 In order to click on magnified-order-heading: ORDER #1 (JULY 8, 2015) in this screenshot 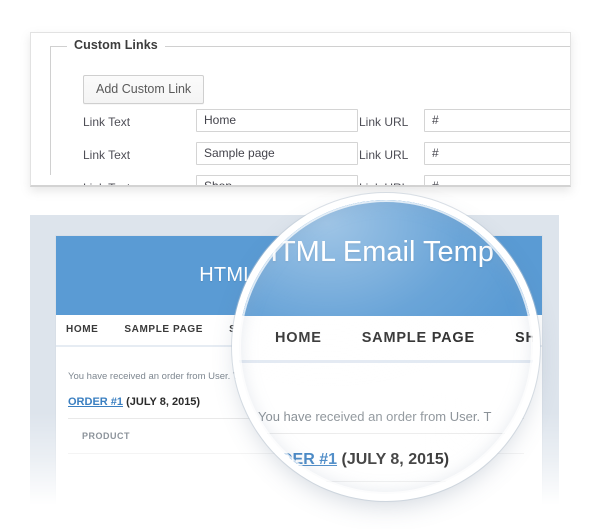, I will do `click(353, 460)`.